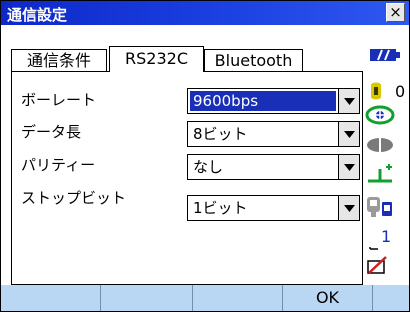  What do you see at coordinates (238, 298) in the screenshot?
I see `softkey-f3` at bounding box center [238, 298].